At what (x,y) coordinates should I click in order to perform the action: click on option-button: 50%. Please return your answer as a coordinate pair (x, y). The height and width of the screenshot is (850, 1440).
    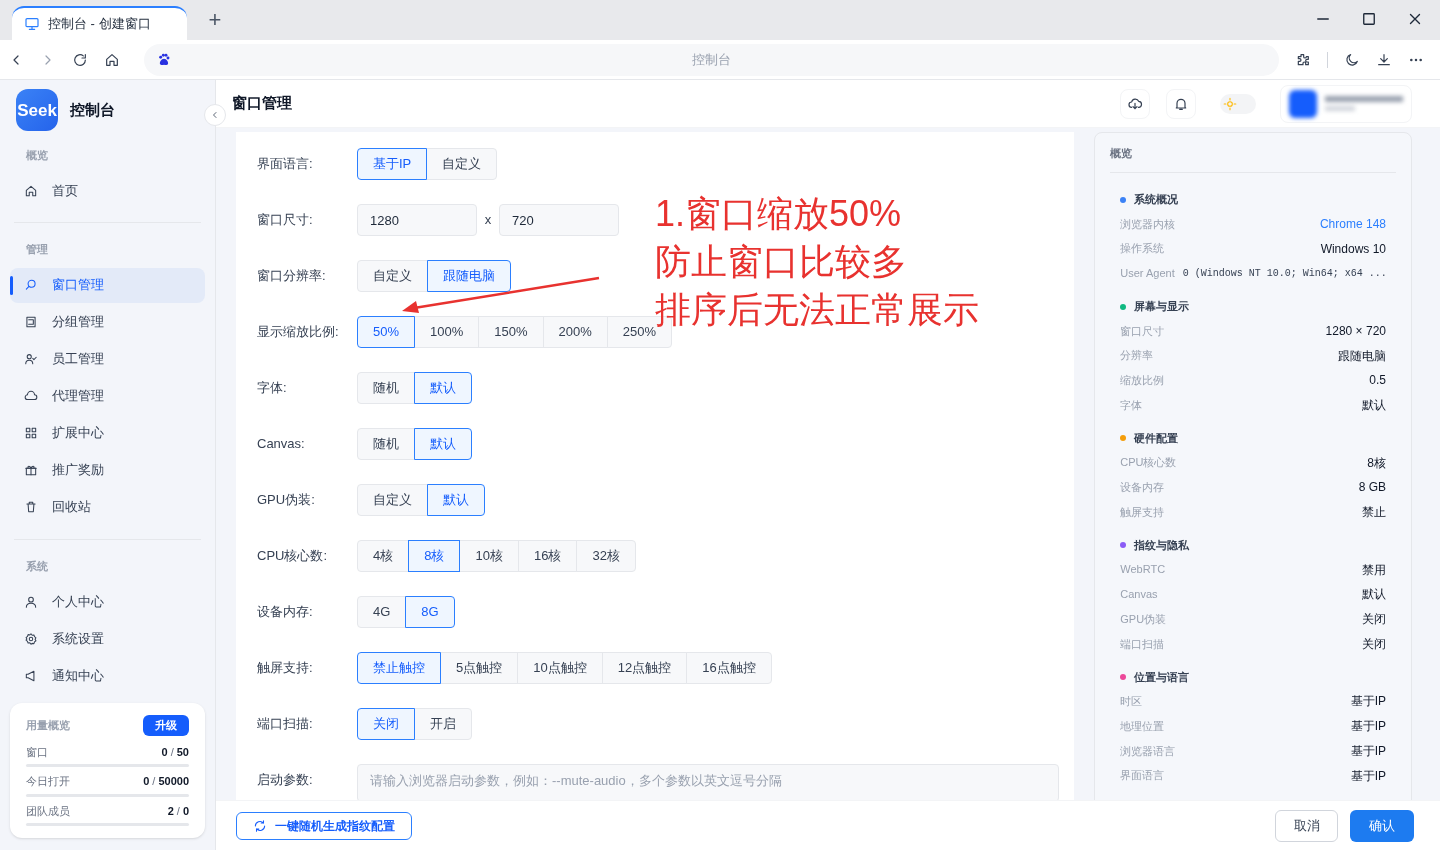
    Looking at the image, I should click on (386, 332).